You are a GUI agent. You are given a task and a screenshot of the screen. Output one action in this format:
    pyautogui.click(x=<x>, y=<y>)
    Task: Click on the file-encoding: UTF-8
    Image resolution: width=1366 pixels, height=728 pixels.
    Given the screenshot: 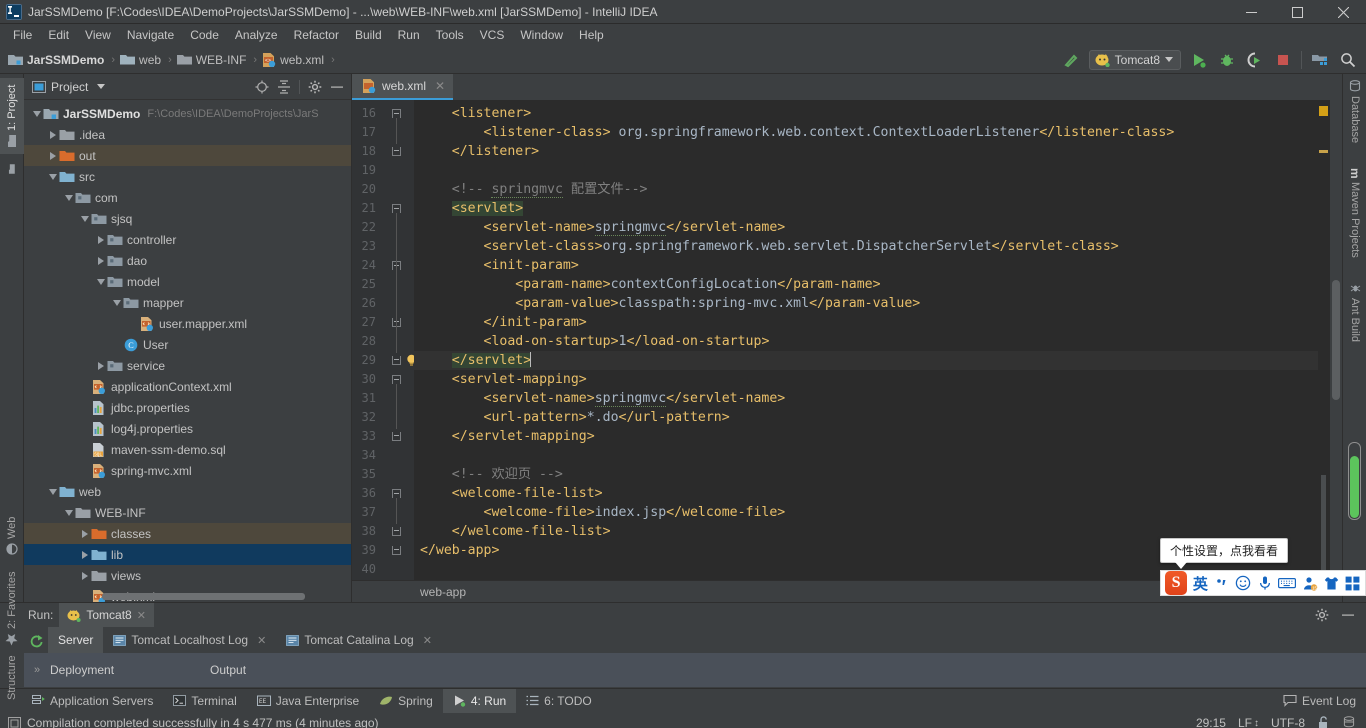 What is the action you would take?
    pyautogui.click(x=1288, y=722)
    